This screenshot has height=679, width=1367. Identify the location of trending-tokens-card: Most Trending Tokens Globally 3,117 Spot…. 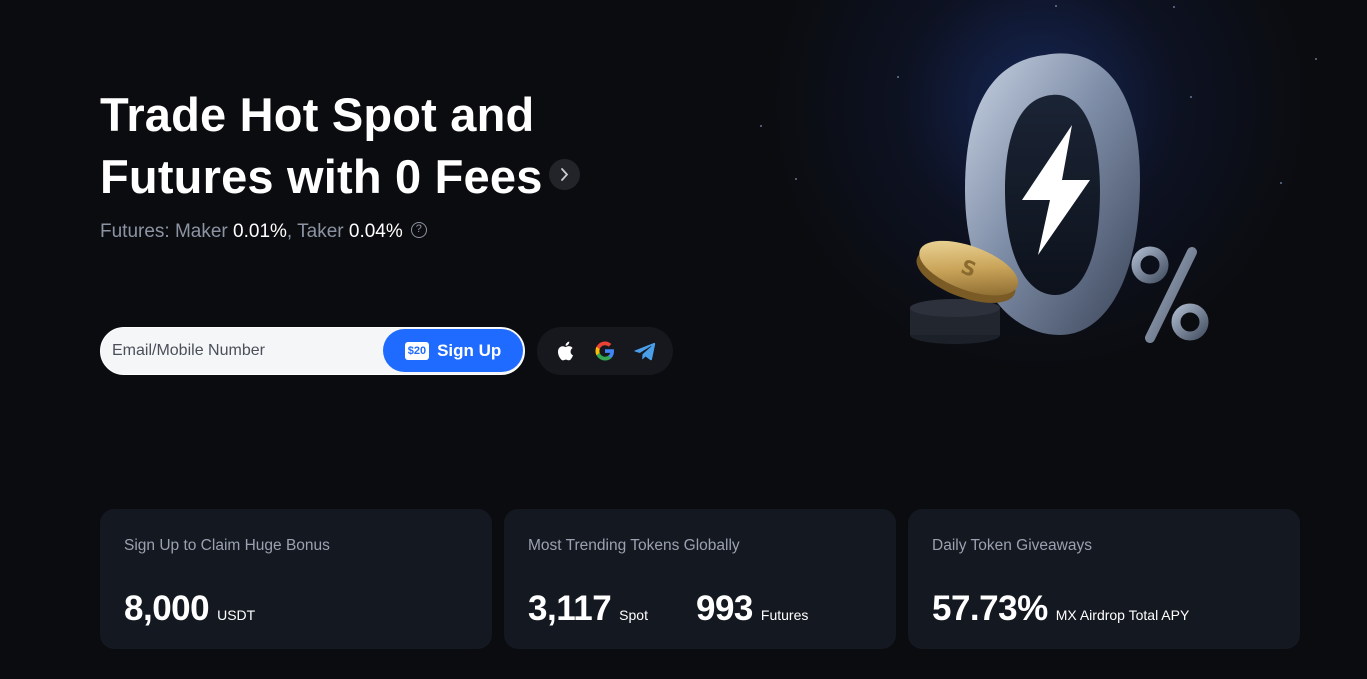
(700, 579).